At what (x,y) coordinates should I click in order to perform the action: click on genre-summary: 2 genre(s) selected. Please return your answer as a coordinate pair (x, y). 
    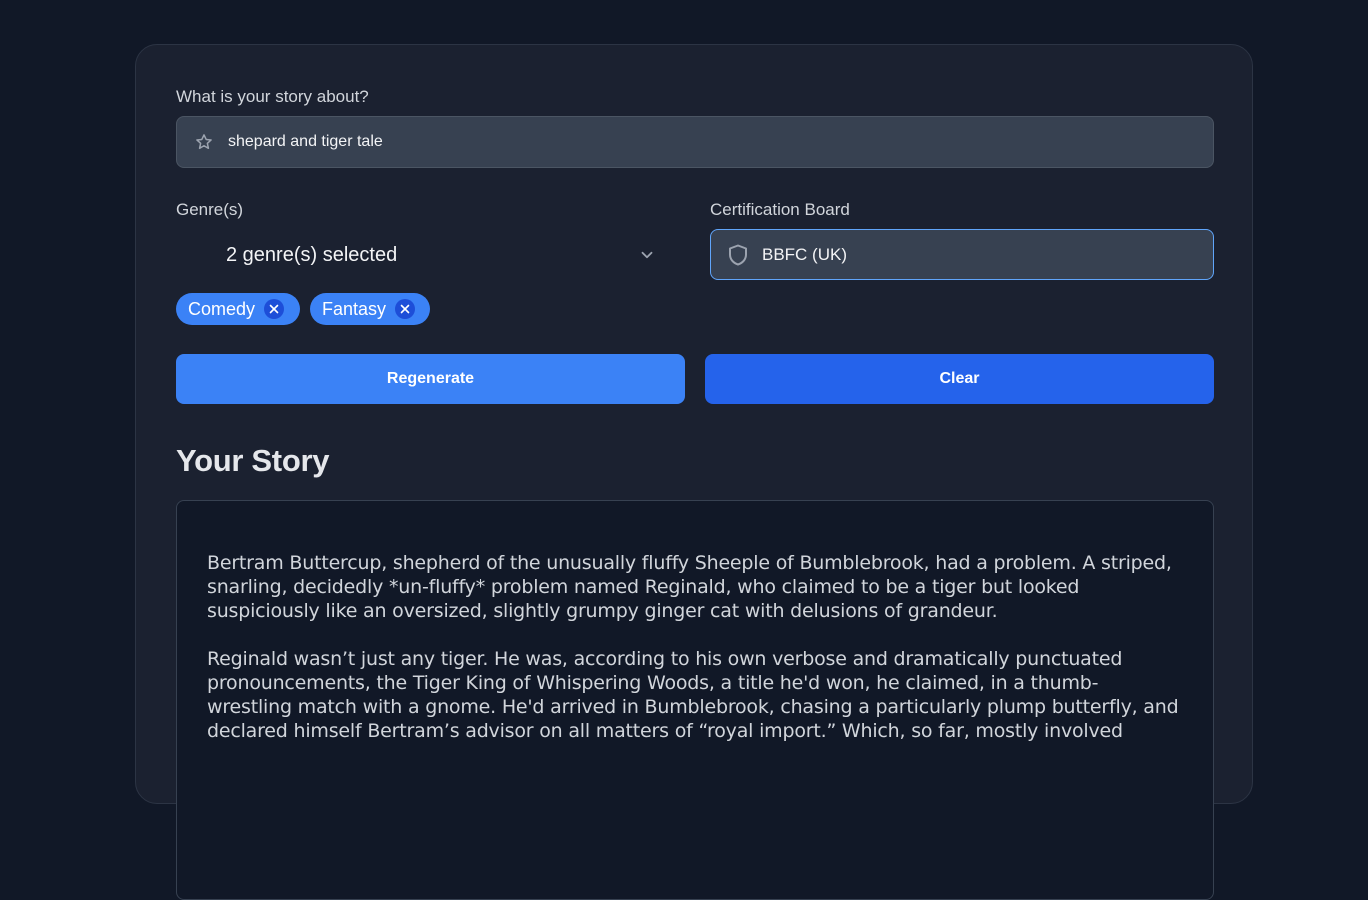
    Looking at the image, I should click on (312, 254).